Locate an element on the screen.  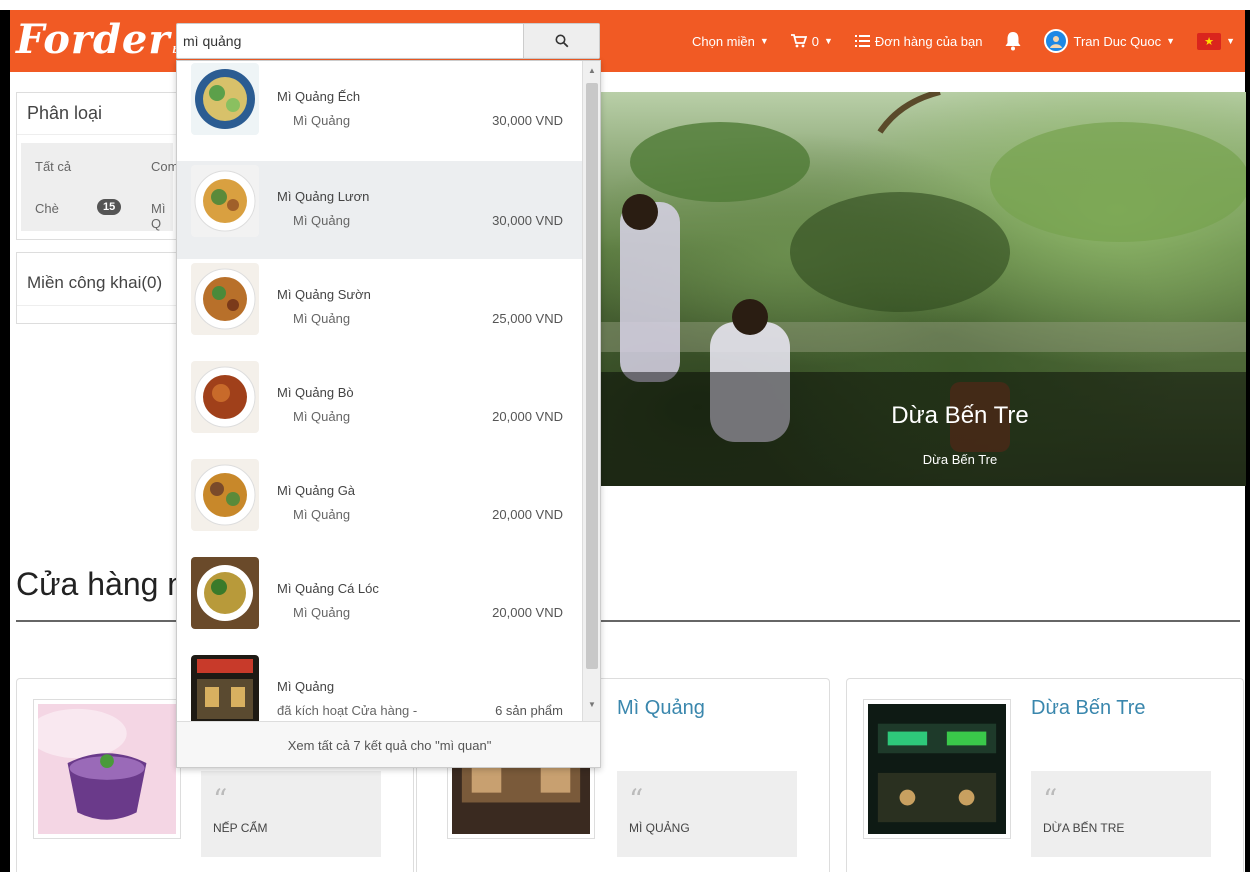
user-icon is located at coordinates (1056, 42).